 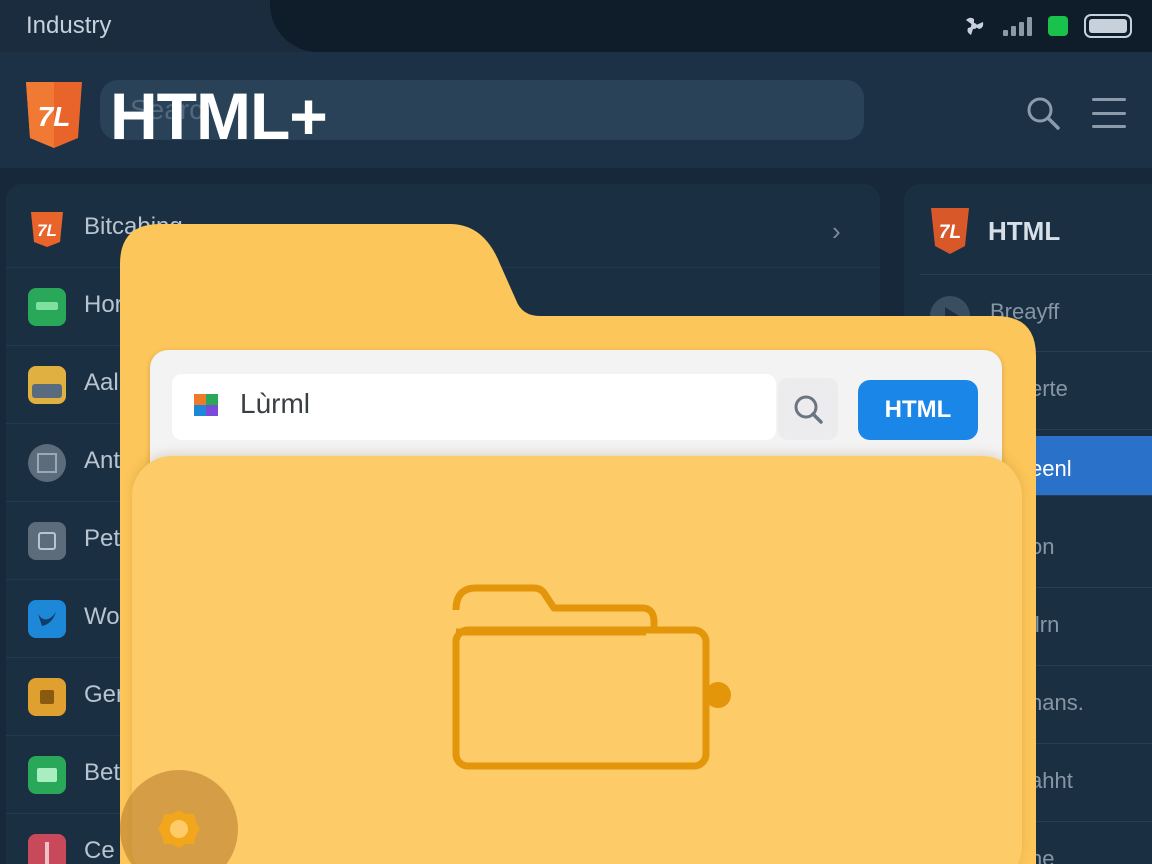 What do you see at coordinates (1057, 702) in the screenshot?
I see `right-item-label: hans.` at bounding box center [1057, 702].